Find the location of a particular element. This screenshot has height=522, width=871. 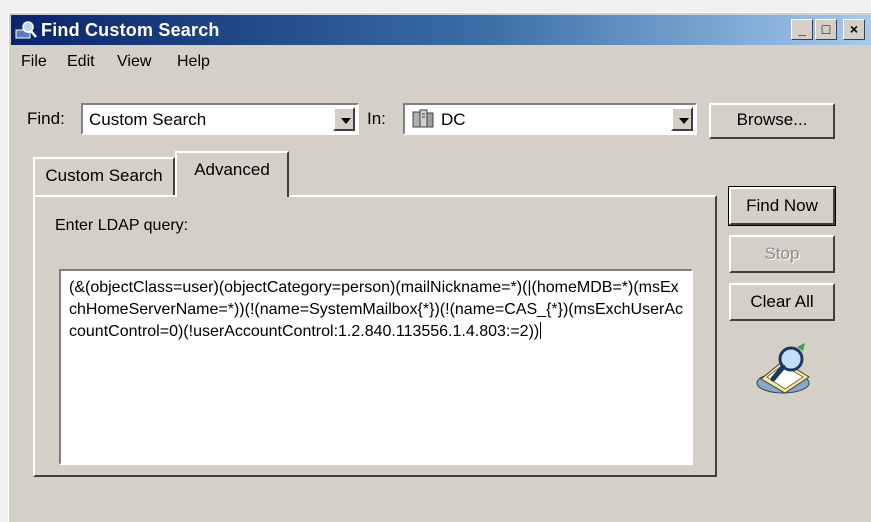

stop-button: Stop is located at coordinates (782, 254).